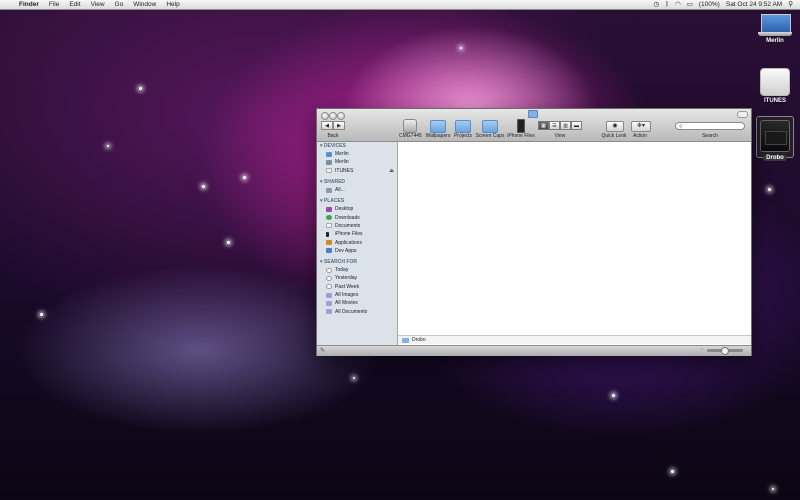 This screenshot has height=500, width=800. What do you see at coordinates (775, 136) in the screenshot?
I see `drobo-drive-icon` at bounding box center [775, 136].